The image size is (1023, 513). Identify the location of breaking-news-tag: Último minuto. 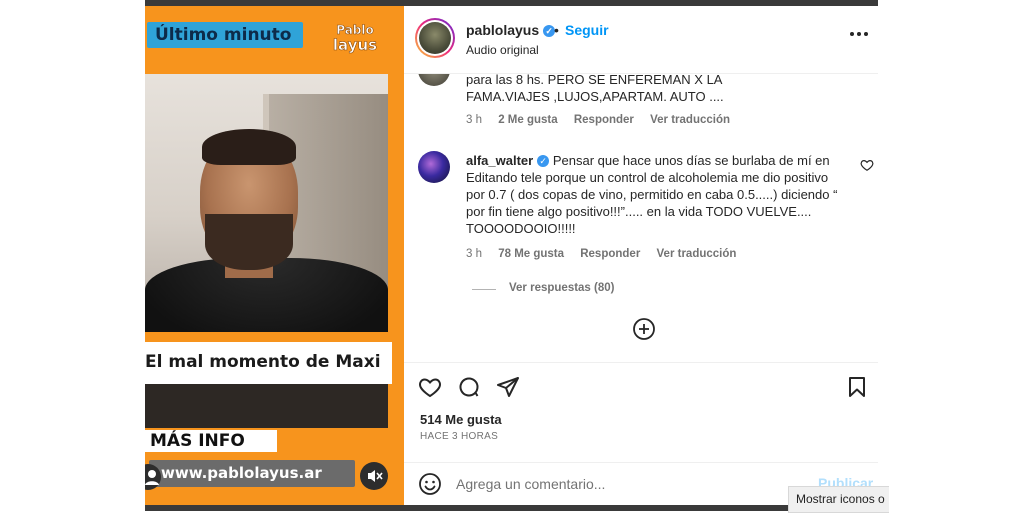
(225, 35).